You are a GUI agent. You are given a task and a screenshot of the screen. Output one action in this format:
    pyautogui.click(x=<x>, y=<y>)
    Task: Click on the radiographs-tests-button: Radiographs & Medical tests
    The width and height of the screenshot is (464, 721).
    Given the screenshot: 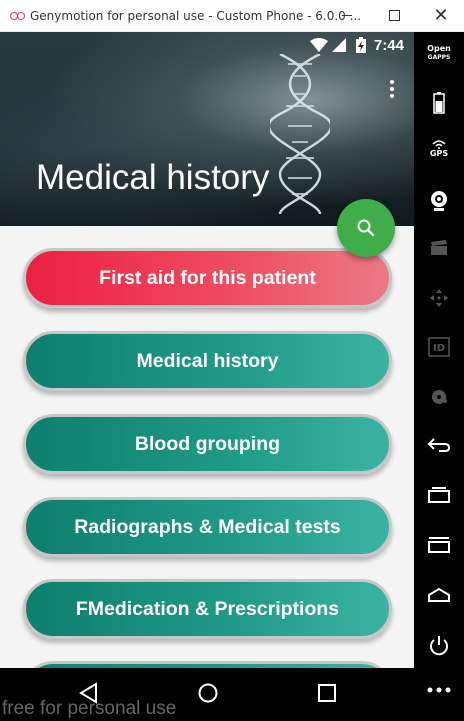 What is the action you would take?
    pyautogui.click(x=207, y=527)
    